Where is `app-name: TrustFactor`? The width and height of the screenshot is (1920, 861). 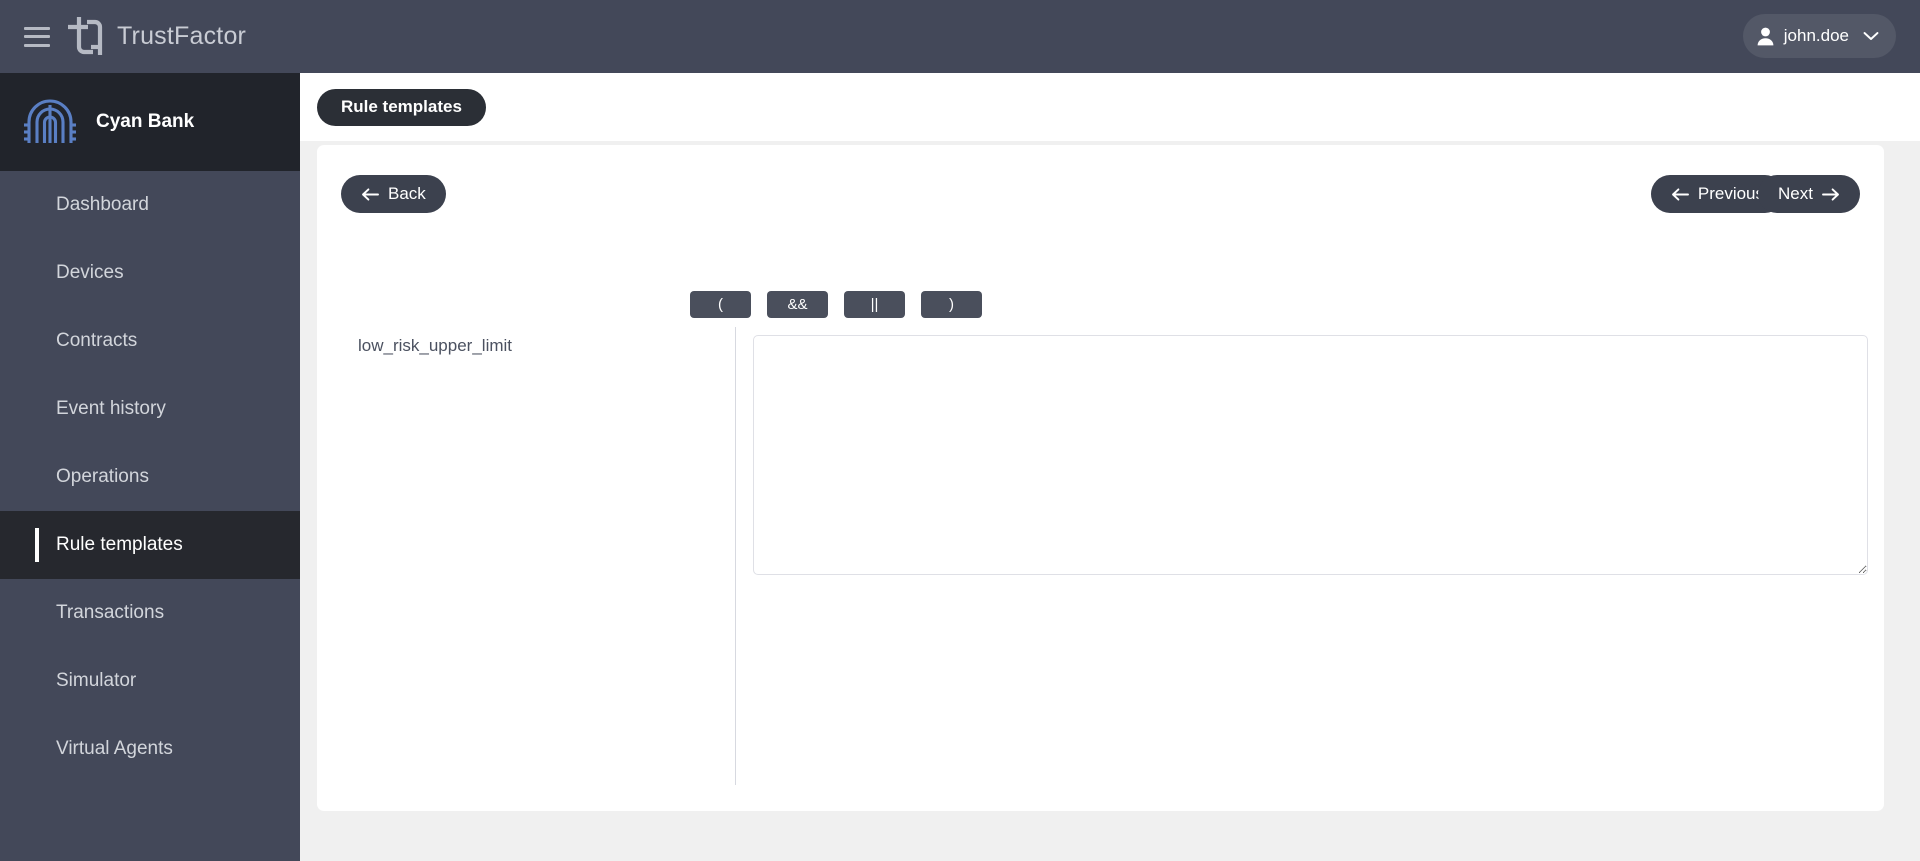
app-name: TrustFactor is located at coordinates (182, 36).